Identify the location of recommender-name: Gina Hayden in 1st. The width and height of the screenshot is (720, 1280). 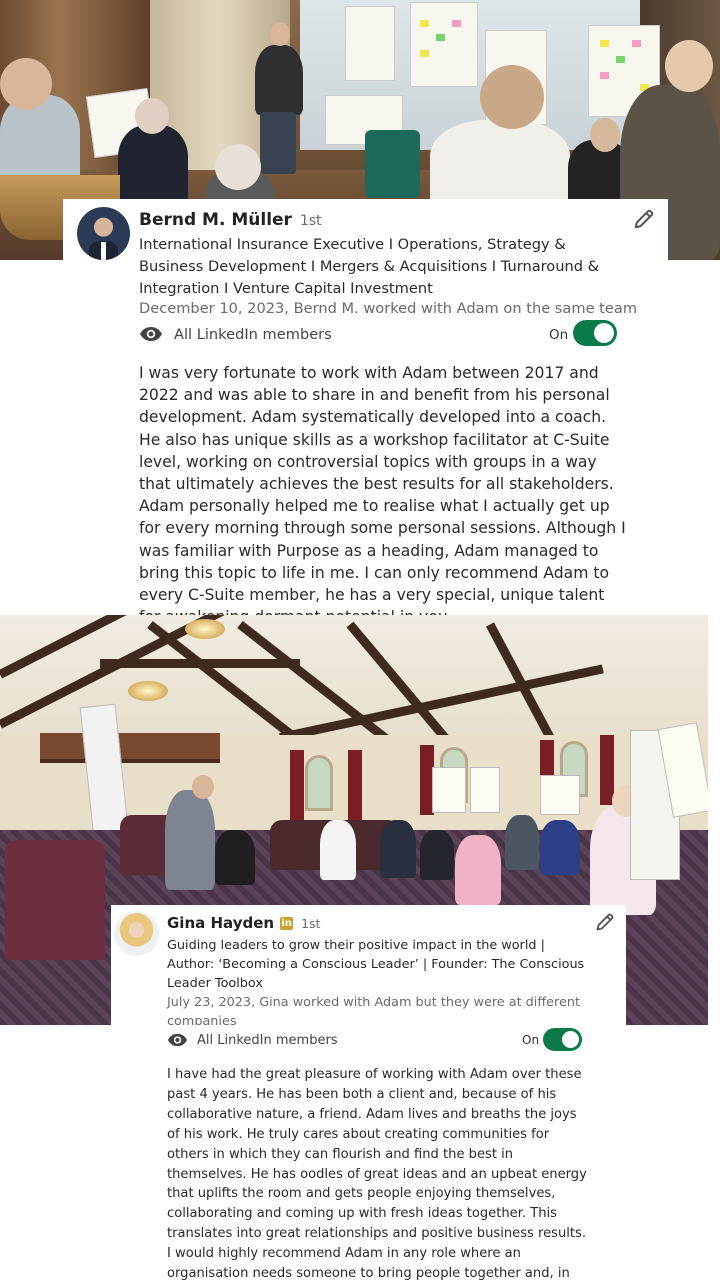
(243, 923).